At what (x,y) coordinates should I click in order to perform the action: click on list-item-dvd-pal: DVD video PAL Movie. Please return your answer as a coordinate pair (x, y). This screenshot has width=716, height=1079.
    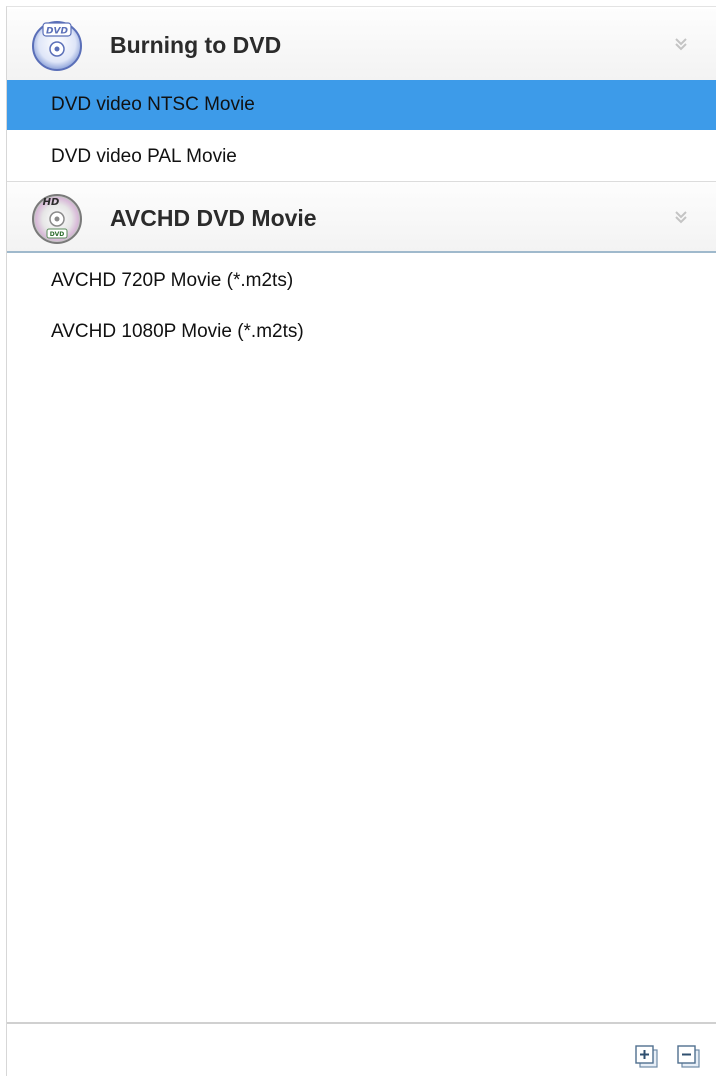
    Looking at the image, I should click on (361, 157).